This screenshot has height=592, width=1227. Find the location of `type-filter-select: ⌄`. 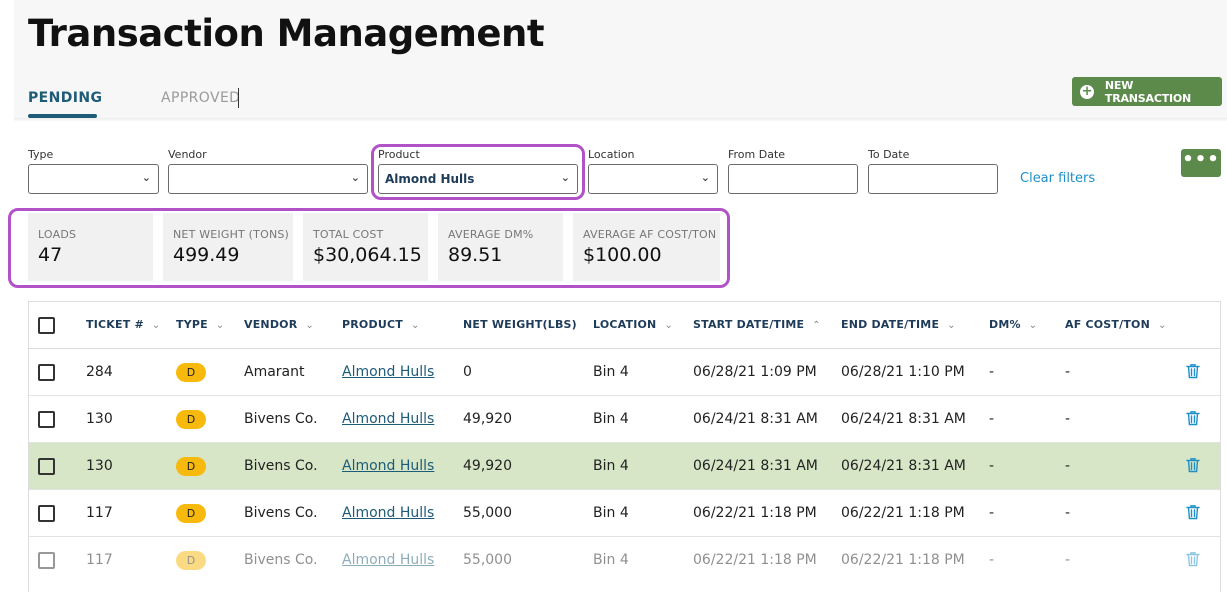

type-filter-select: ⌄ is located at coordinates (93, 179).